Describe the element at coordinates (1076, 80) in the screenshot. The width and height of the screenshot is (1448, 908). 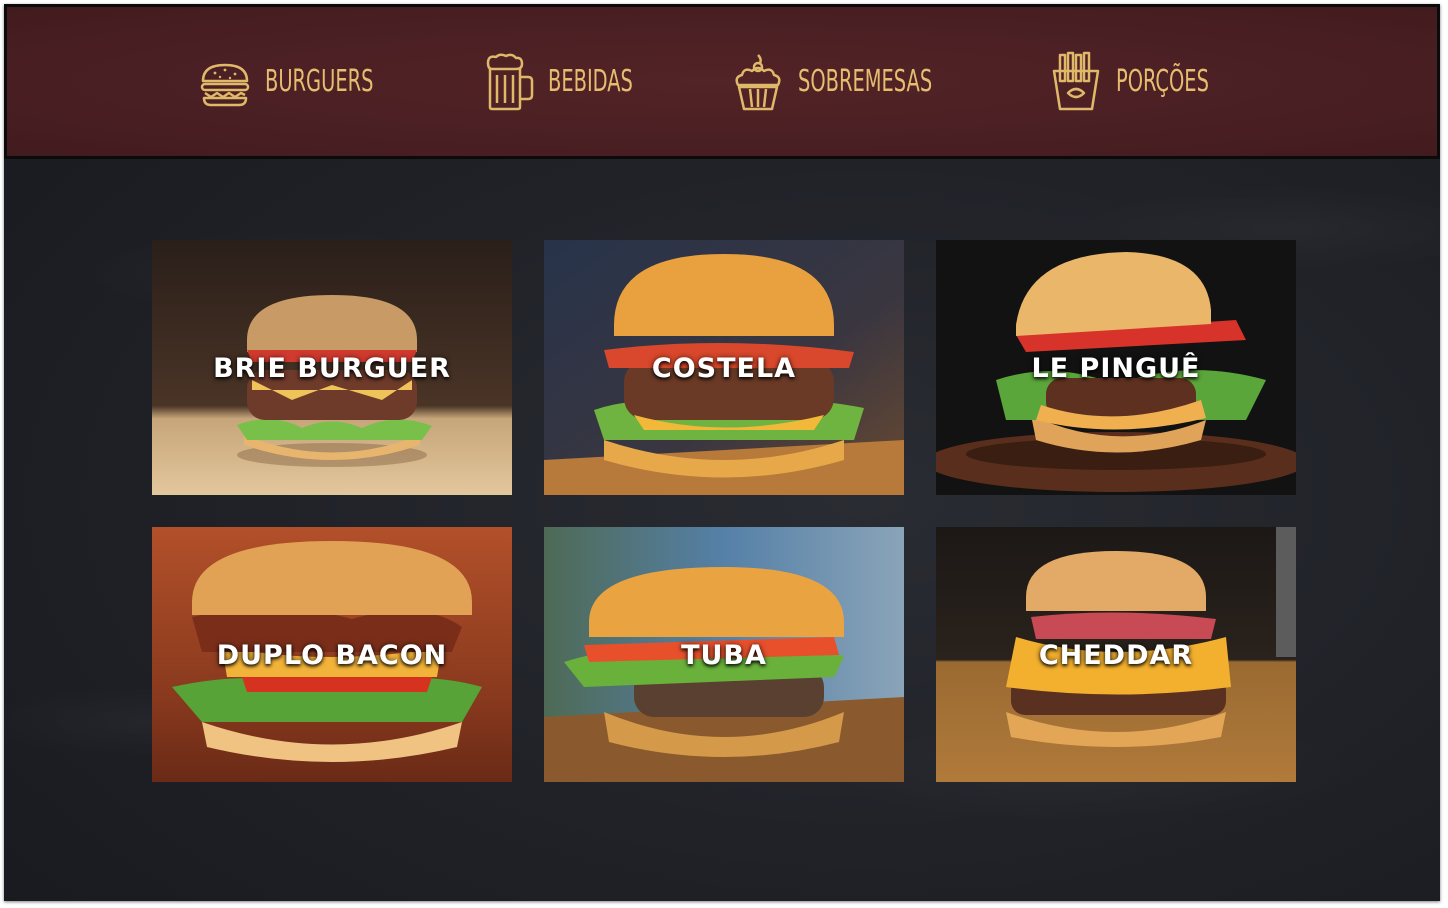
I see `fries-icon` at that location.